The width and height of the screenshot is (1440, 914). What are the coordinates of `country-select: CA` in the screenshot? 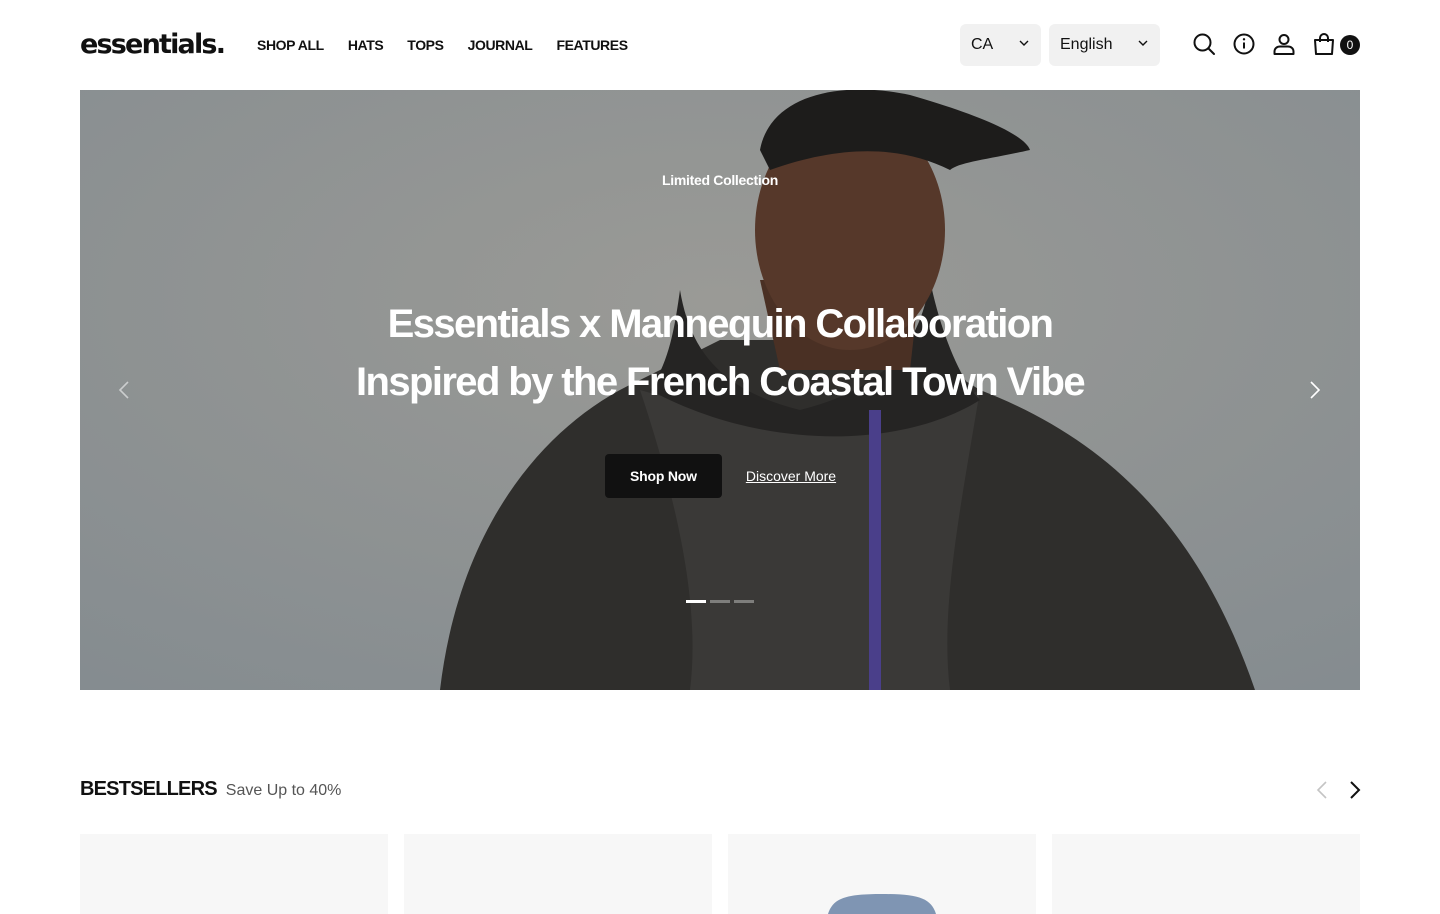 It's located at (1000, 45).